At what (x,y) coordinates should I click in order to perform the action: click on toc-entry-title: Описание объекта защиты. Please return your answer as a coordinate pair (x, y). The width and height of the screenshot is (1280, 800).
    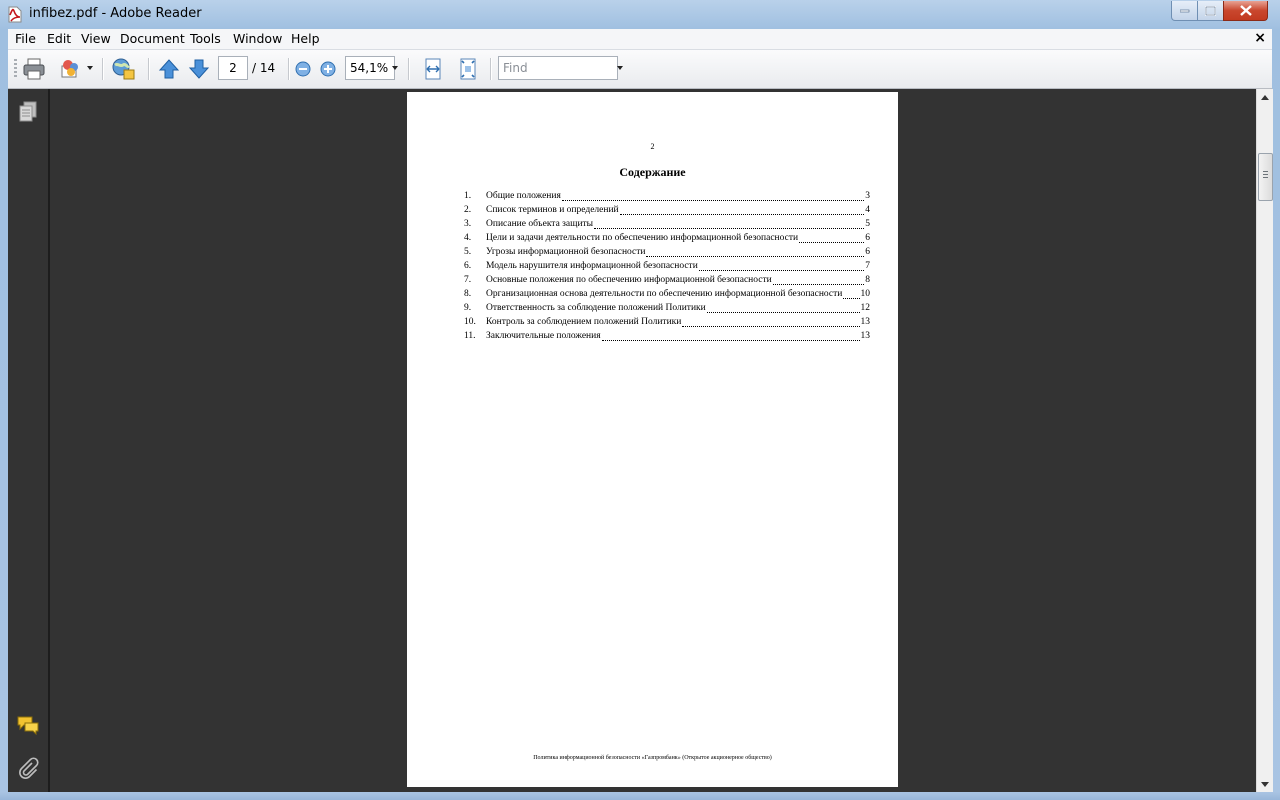
    Looking at the image, I should click on (540, 225).